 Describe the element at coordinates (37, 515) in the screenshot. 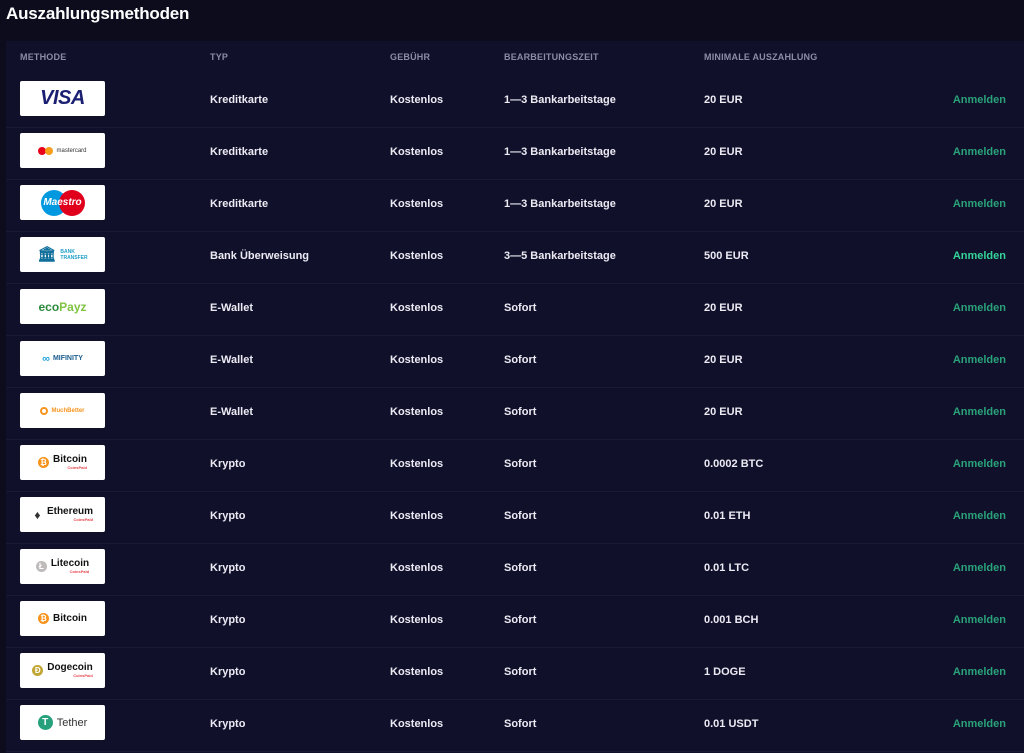

I see `ethereum-icon: ♦` at that location.